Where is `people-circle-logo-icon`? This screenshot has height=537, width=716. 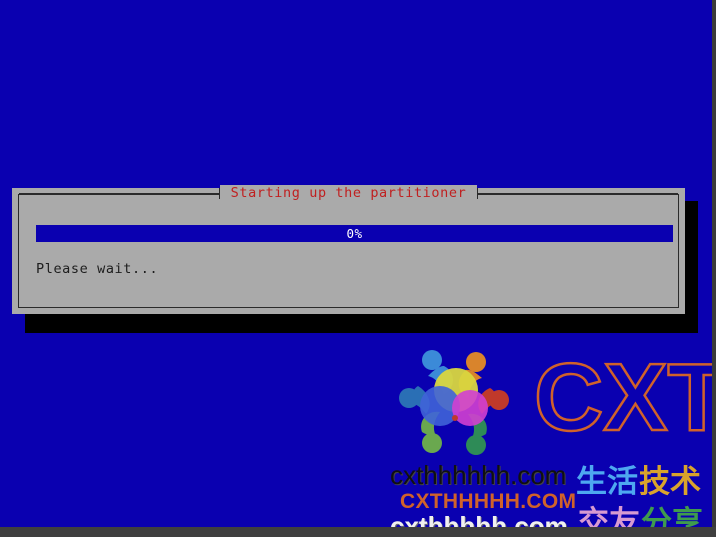
people-circle-logo-icon is located at coordinates (454, 402).